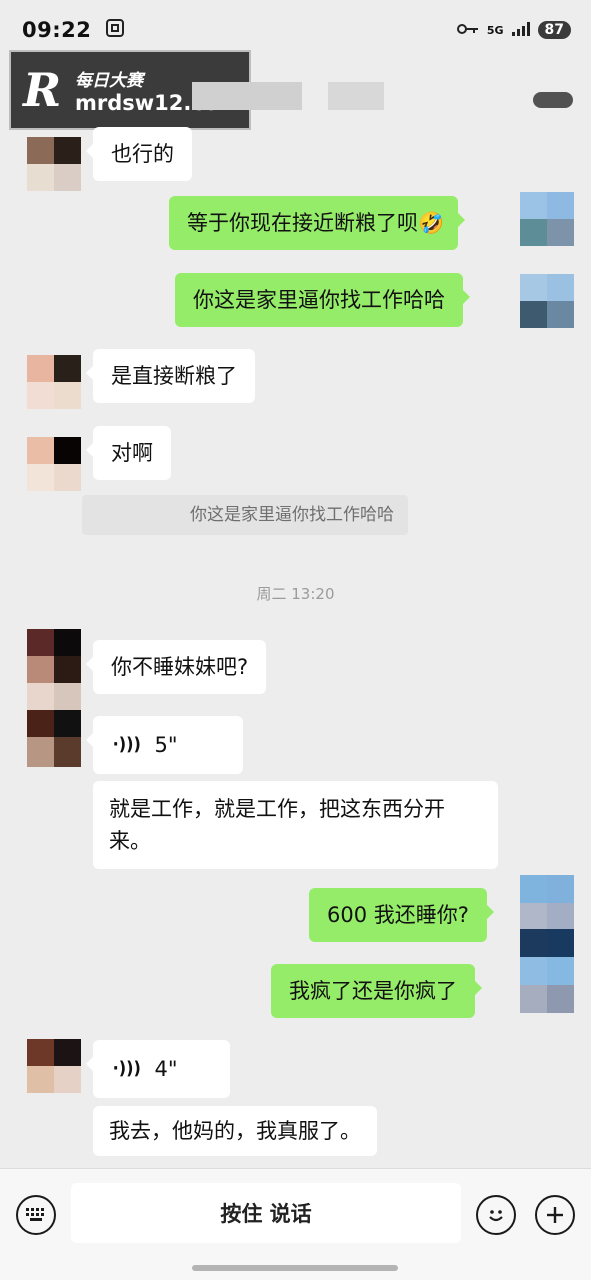  I want to click on message-bubble-outgoing: 你这是家里逼你找工作哈哈, so click(322, 300).